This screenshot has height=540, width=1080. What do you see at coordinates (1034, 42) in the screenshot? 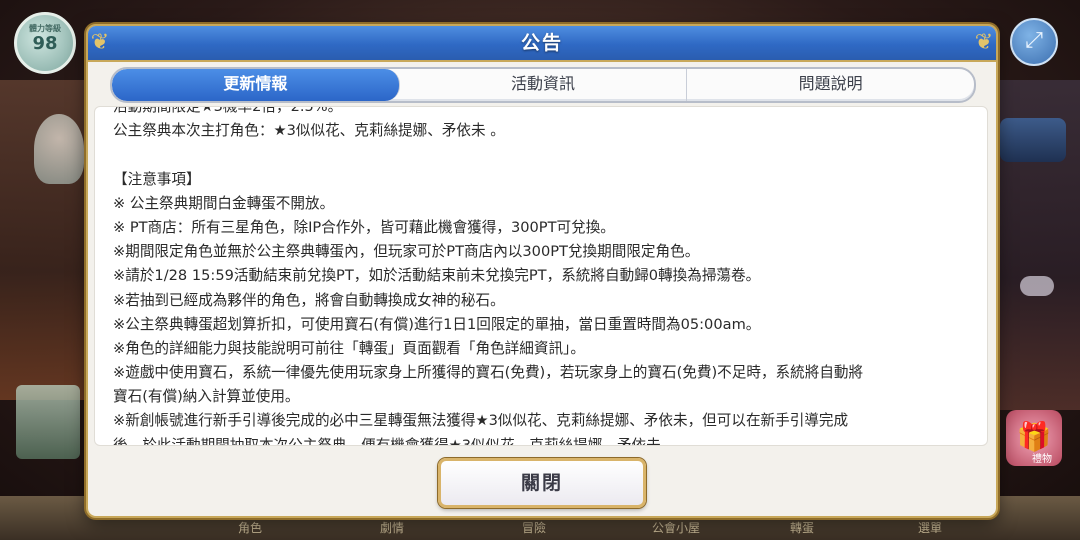
I see `expand-arrow-icon: ⤢` at bounding box center [1034, 42].